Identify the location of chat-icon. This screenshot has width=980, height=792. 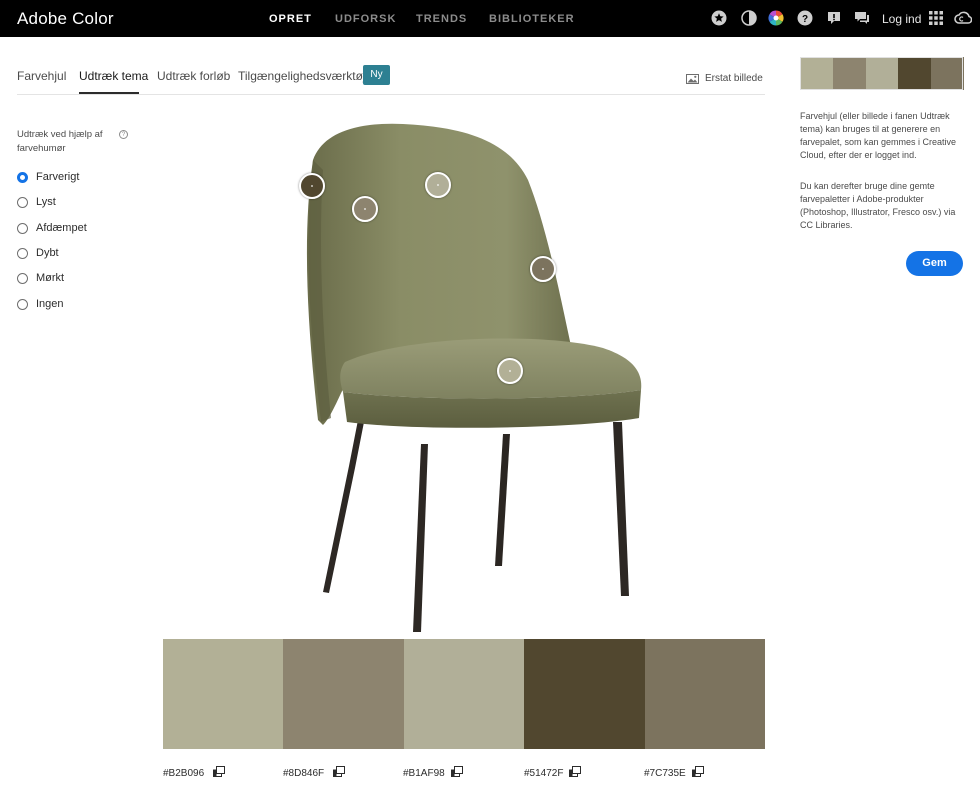
(862, 18).